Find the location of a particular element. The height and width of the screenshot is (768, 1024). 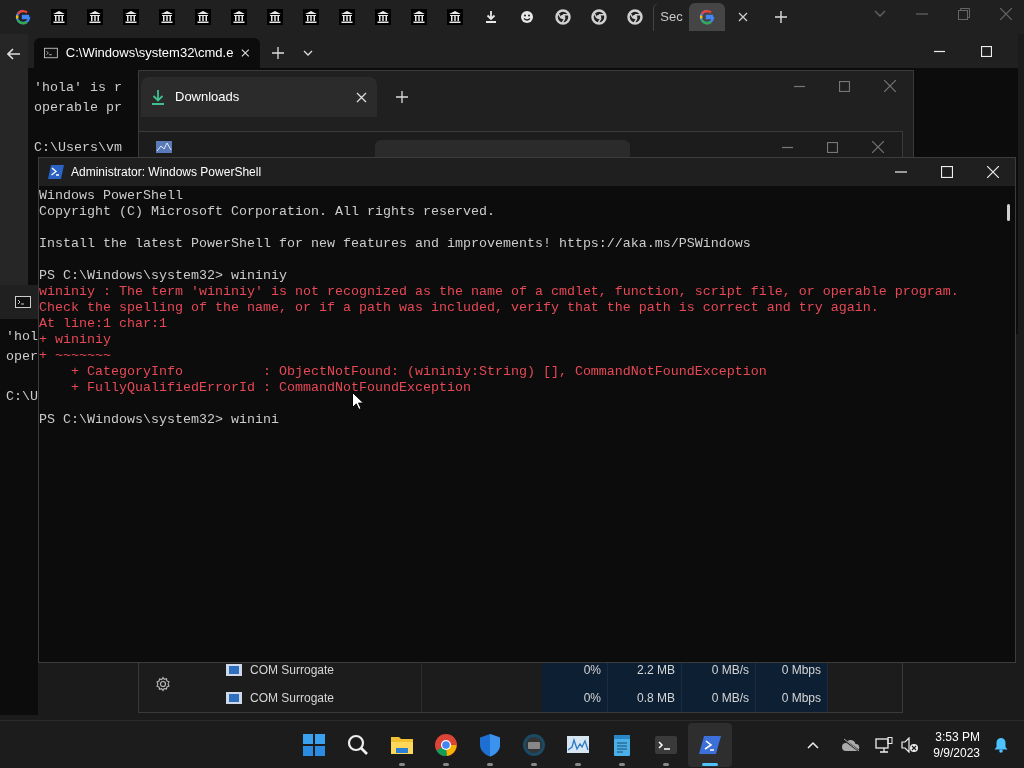

cloud-off-icon is located at coordinates (851, 745).